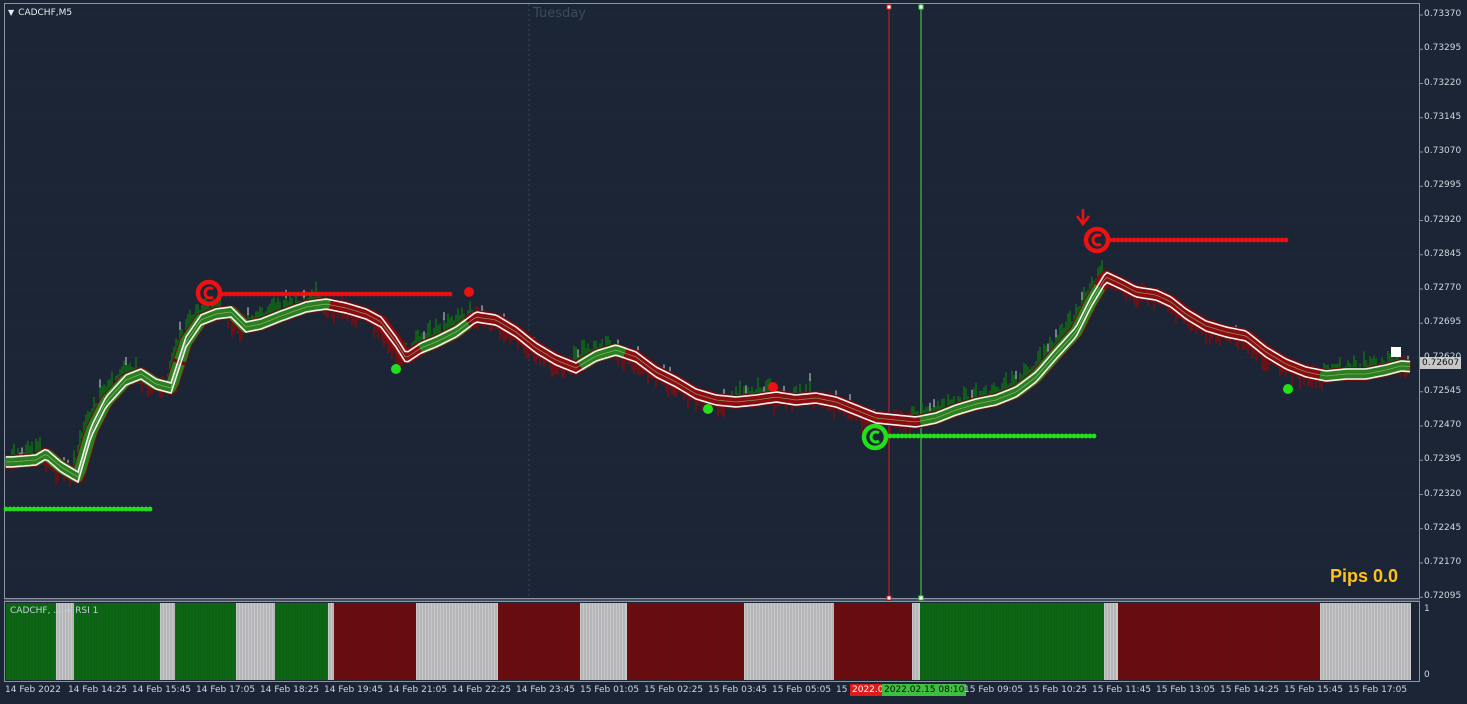 This screenshot has height=704, width=1467. I want to click on time-label: 15 Feb 02:25, so click(674, 690).